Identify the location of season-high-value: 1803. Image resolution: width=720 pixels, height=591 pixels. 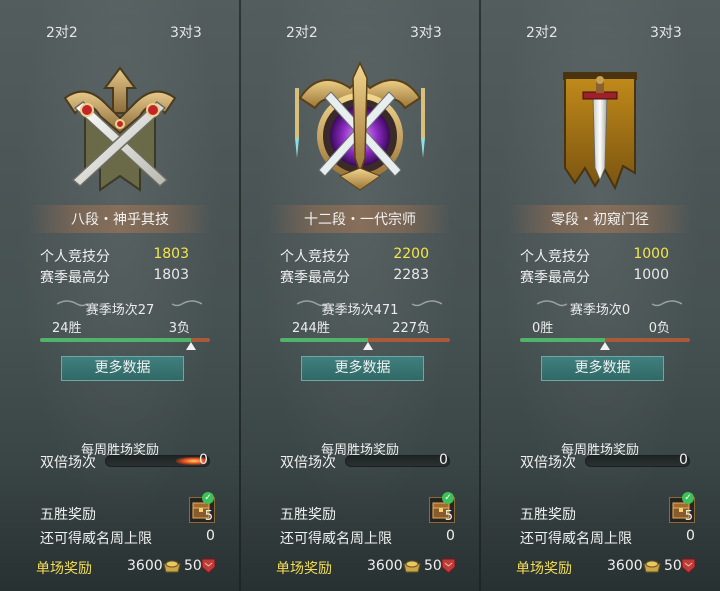
(171, 275).